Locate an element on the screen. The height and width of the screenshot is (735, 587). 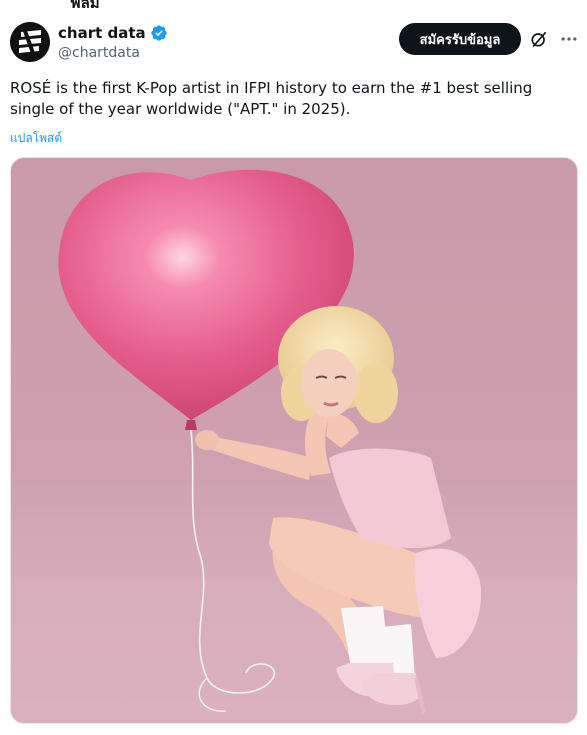
author-handle: @chartdata is located at coordinates (99, 53).